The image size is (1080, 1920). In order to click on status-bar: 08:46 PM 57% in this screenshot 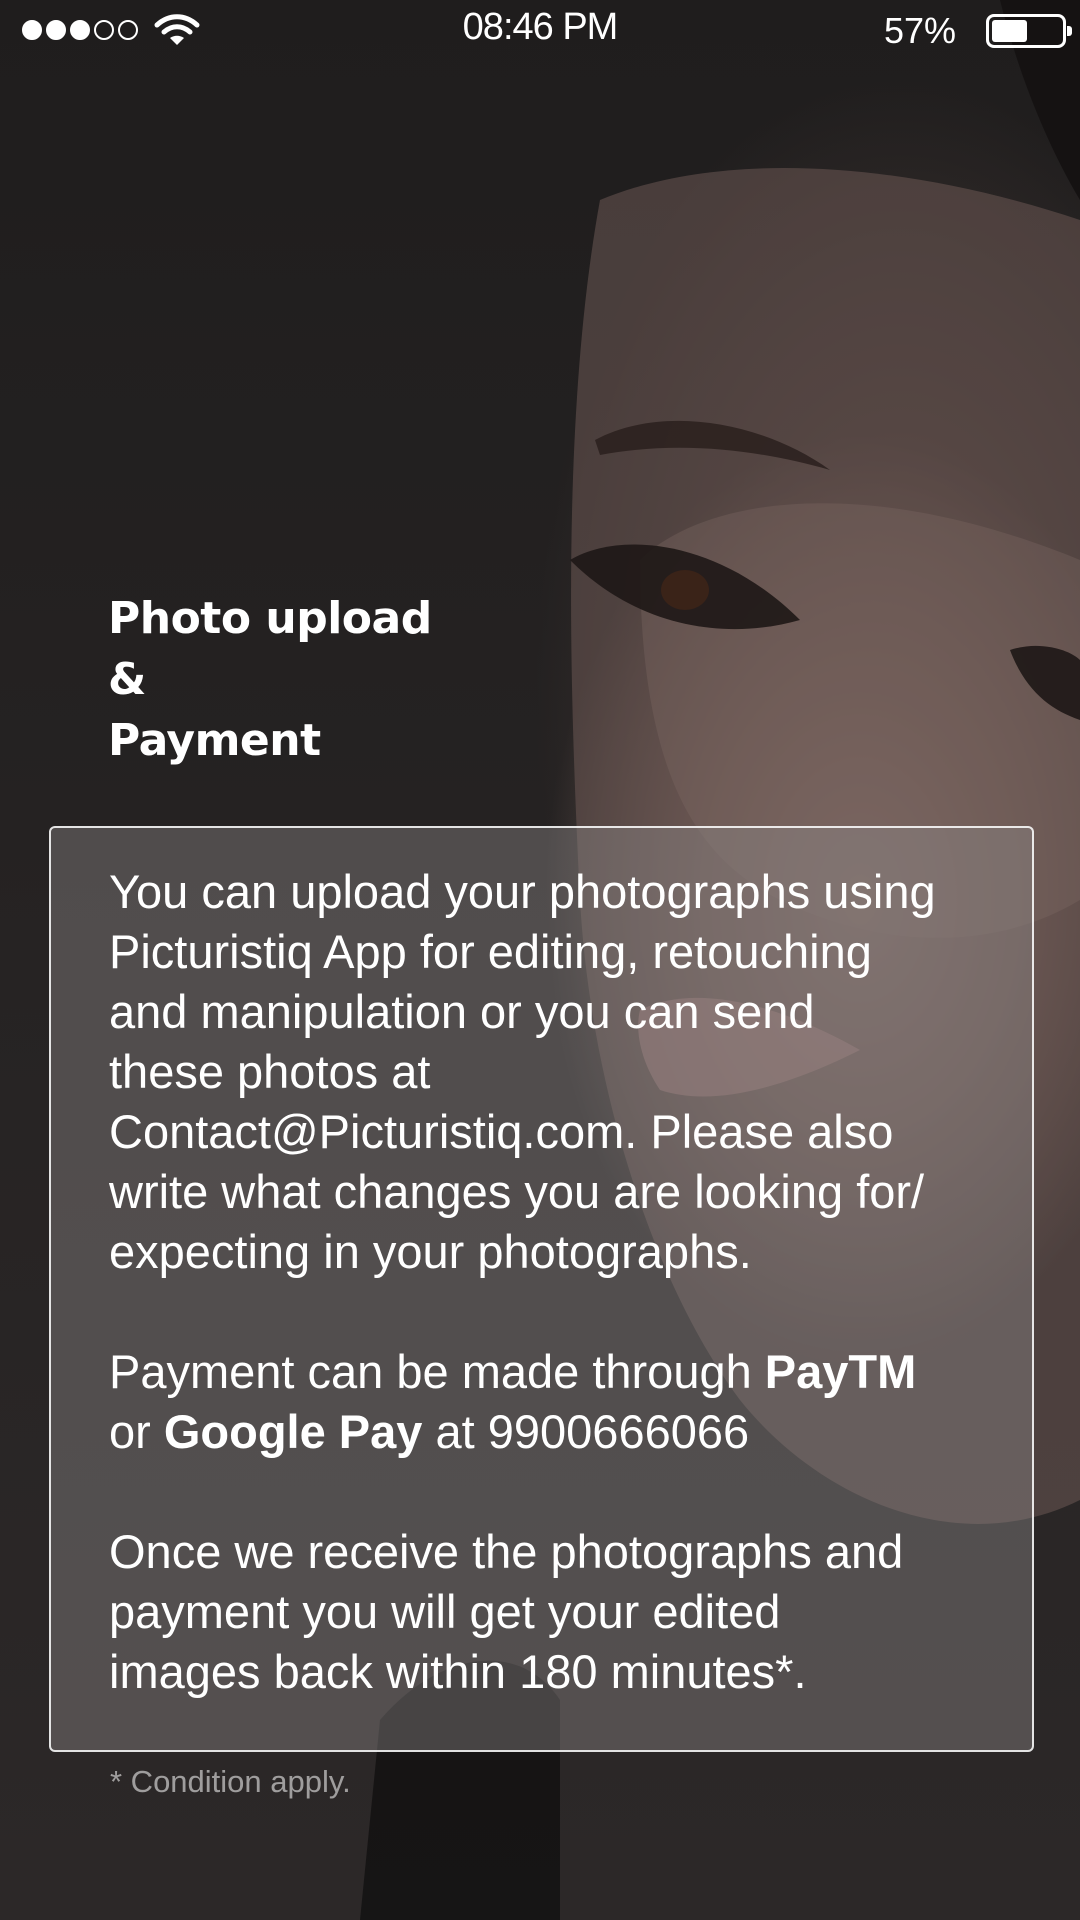, I will do `click(540, 32)`.